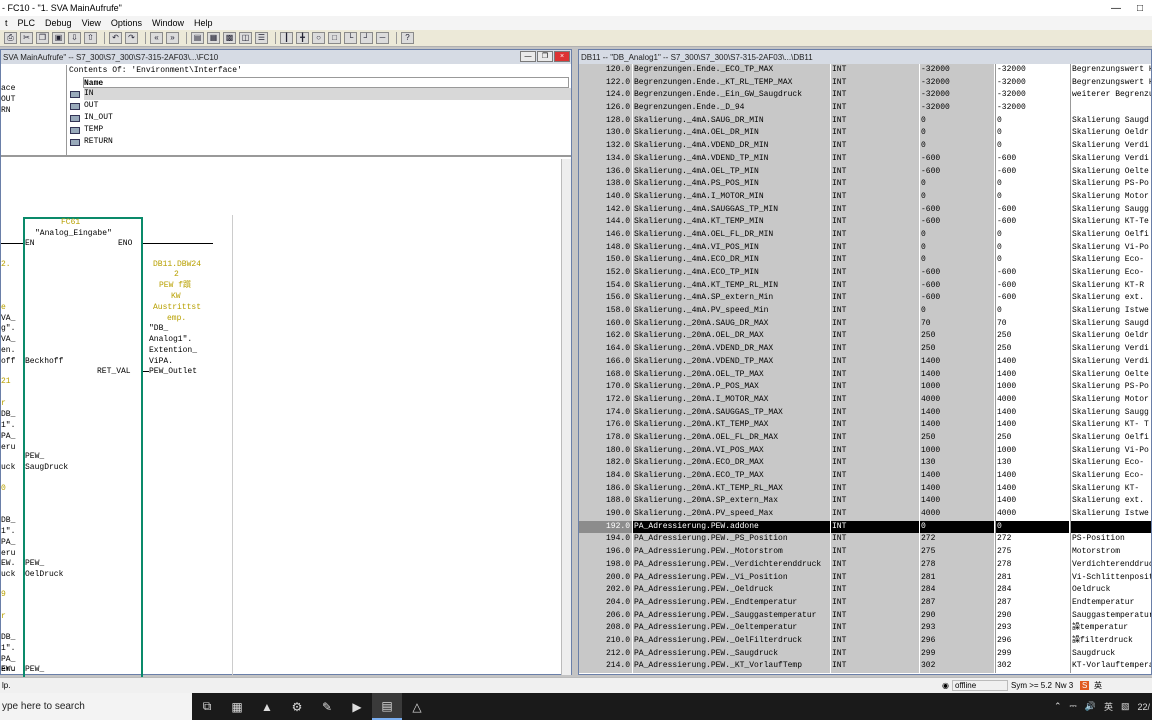  What do you see at coordinates (606, 628) in the screenshot?
I see `db-address-cell: 208.0` at bounding box center [606, 628].